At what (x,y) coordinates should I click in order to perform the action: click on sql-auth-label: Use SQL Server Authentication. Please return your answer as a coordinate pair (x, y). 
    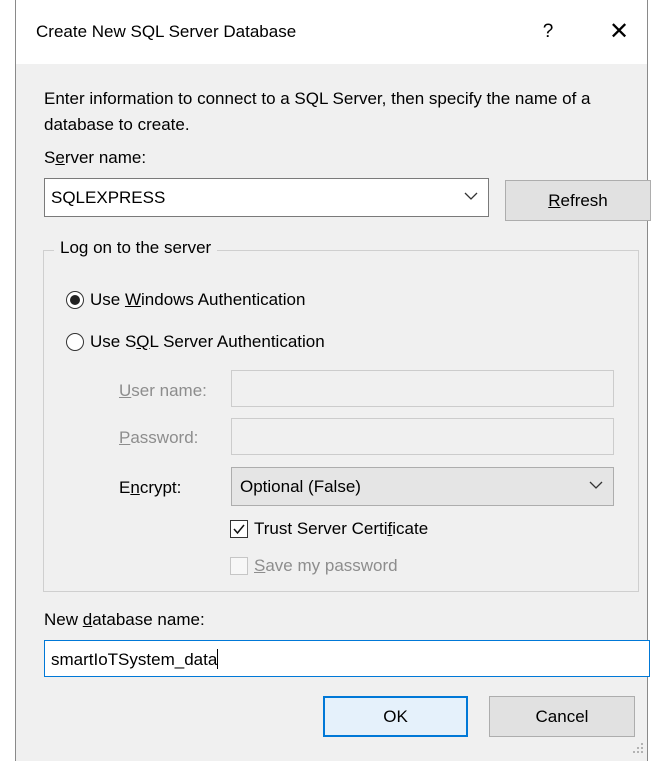
    Looking at the image, I should click on (207, 341).